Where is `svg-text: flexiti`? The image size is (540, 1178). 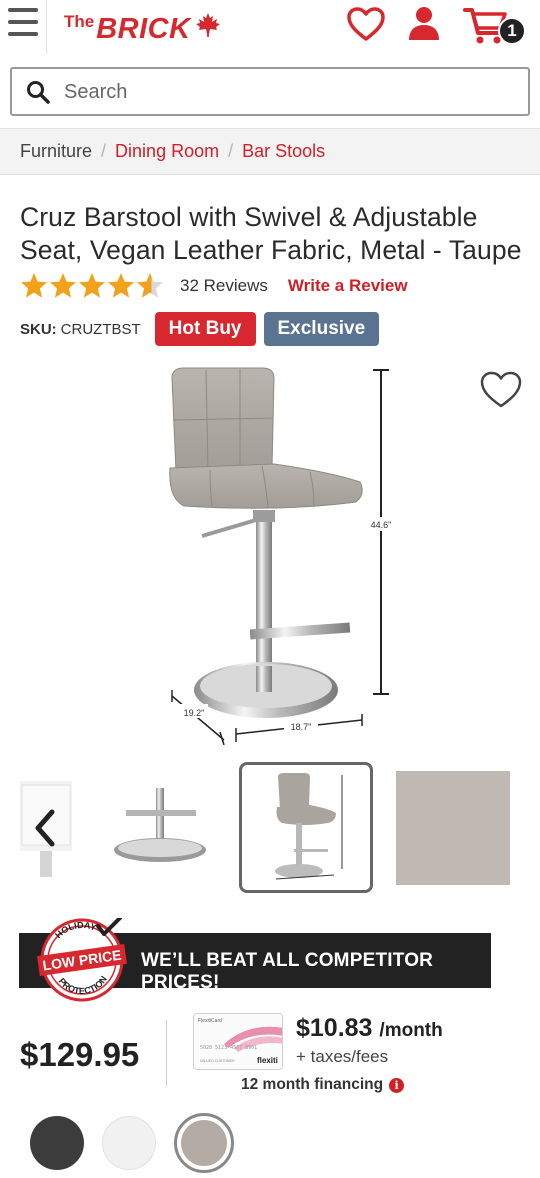 svg-text: flexiti is located at coordinates (267, 1060).